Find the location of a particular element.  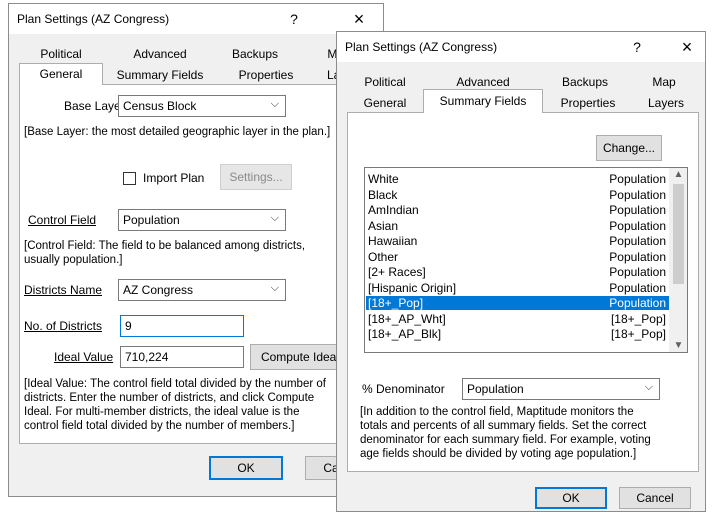

scroll-thumb is located at coordinates (678, 234).